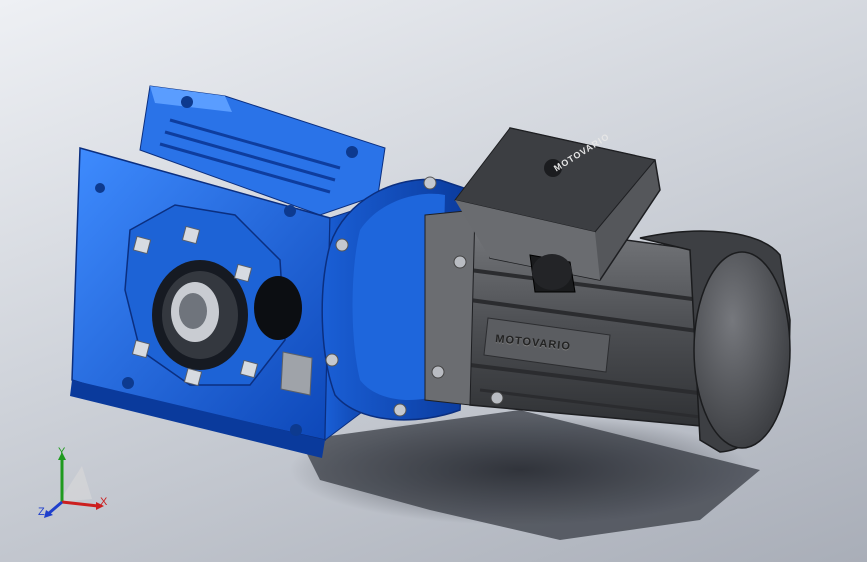 The height and width of the screenshot is (562, 867). Describe the element at coordinates (200, 315) in the screenshot. I see `output-shaft-bore` at that location.